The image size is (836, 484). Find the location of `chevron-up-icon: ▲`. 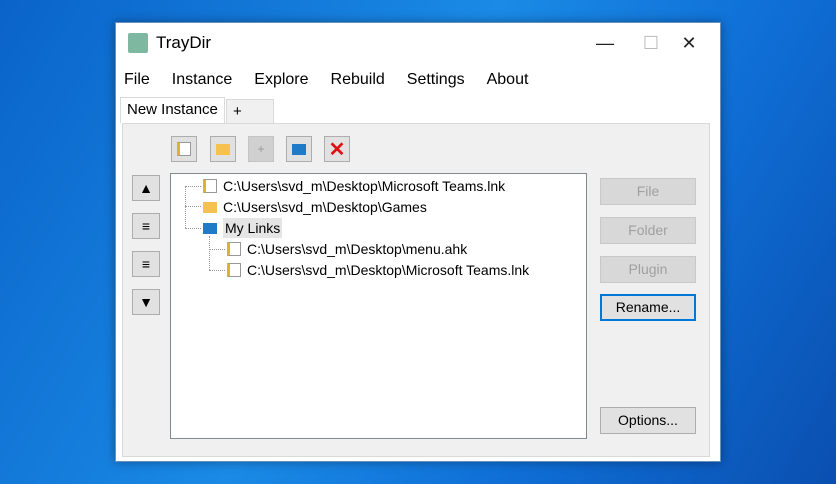

chevron-up-icon: ▲ is located at coordinates (146, 188).